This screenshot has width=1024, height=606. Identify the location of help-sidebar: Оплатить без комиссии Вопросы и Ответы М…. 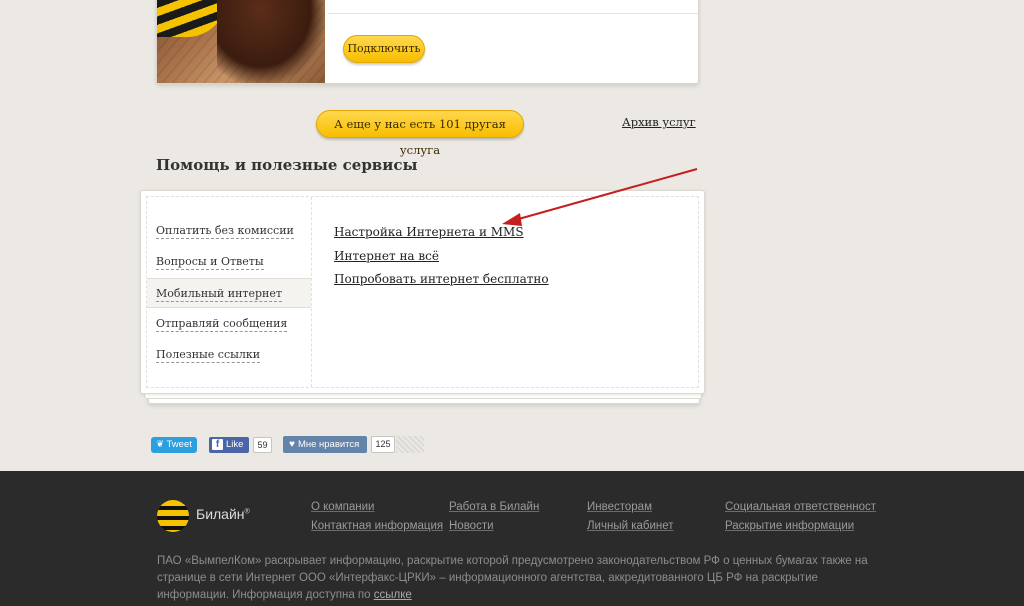
(229, 292).